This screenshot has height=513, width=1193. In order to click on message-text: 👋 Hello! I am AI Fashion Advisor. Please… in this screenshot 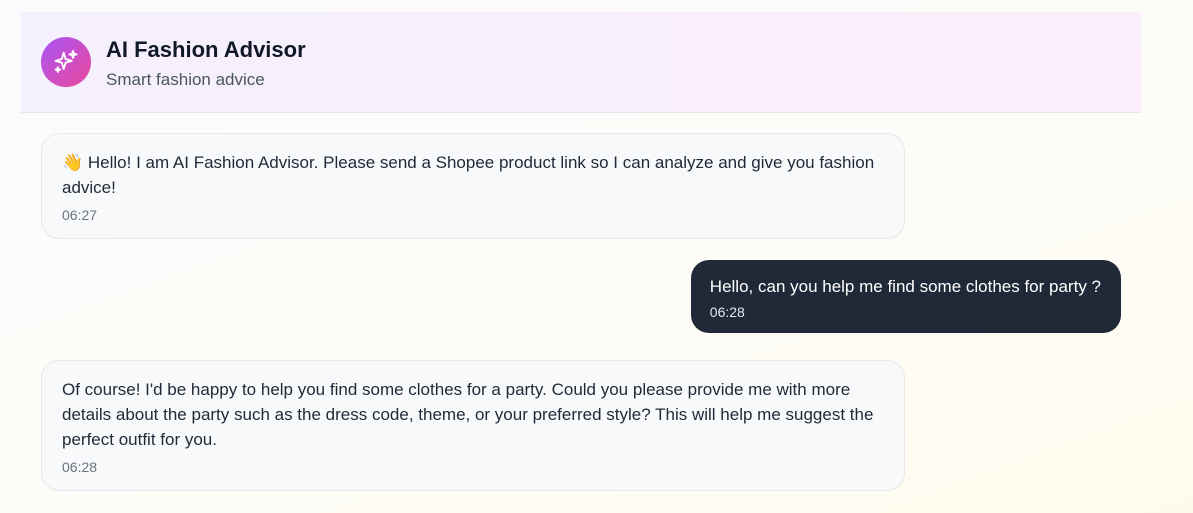, I will do `click(468, 175)`.